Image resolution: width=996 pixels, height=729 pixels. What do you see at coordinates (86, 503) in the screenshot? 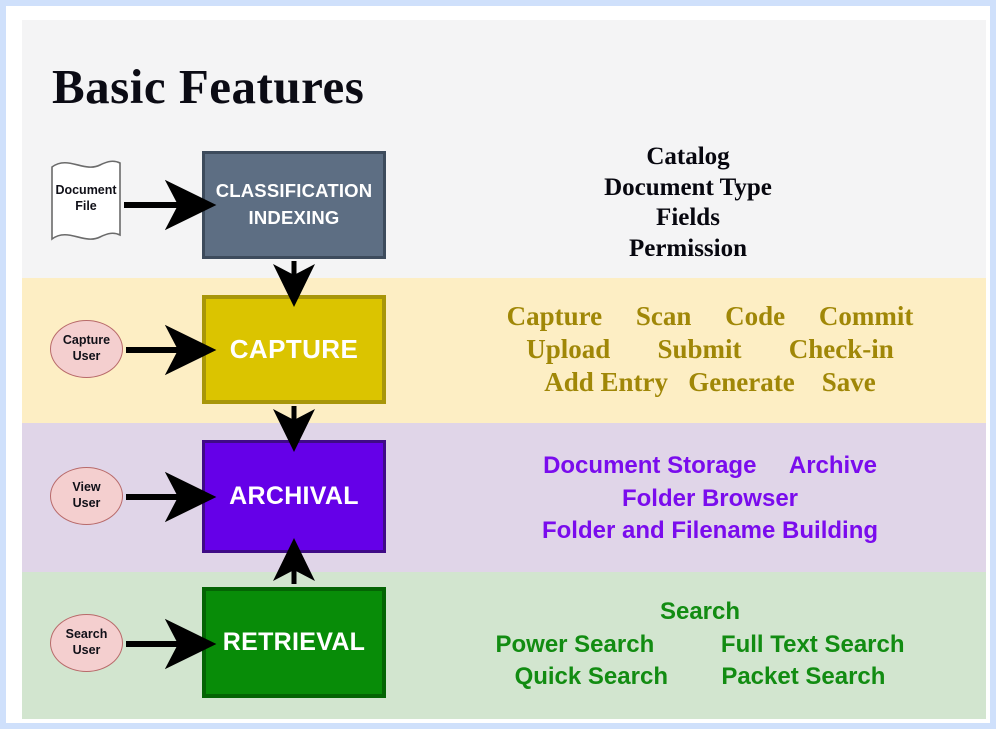
I see `actor-view-user-line2: User` at bounding box center [86, 503].